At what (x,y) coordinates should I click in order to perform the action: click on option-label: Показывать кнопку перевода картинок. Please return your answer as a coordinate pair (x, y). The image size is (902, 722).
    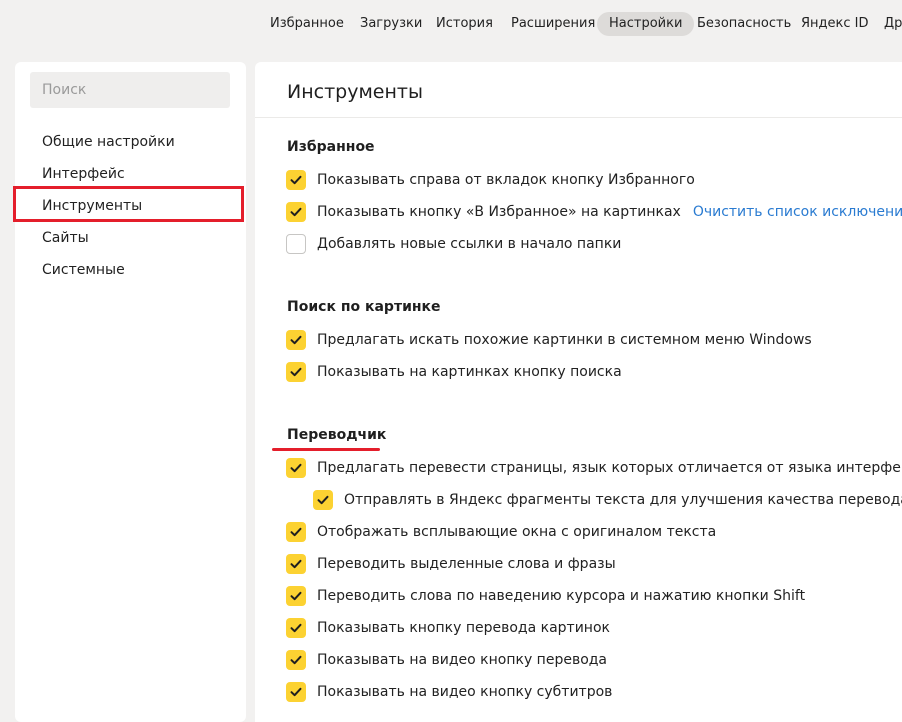
    Looking at the image, I should click on (463, 628).